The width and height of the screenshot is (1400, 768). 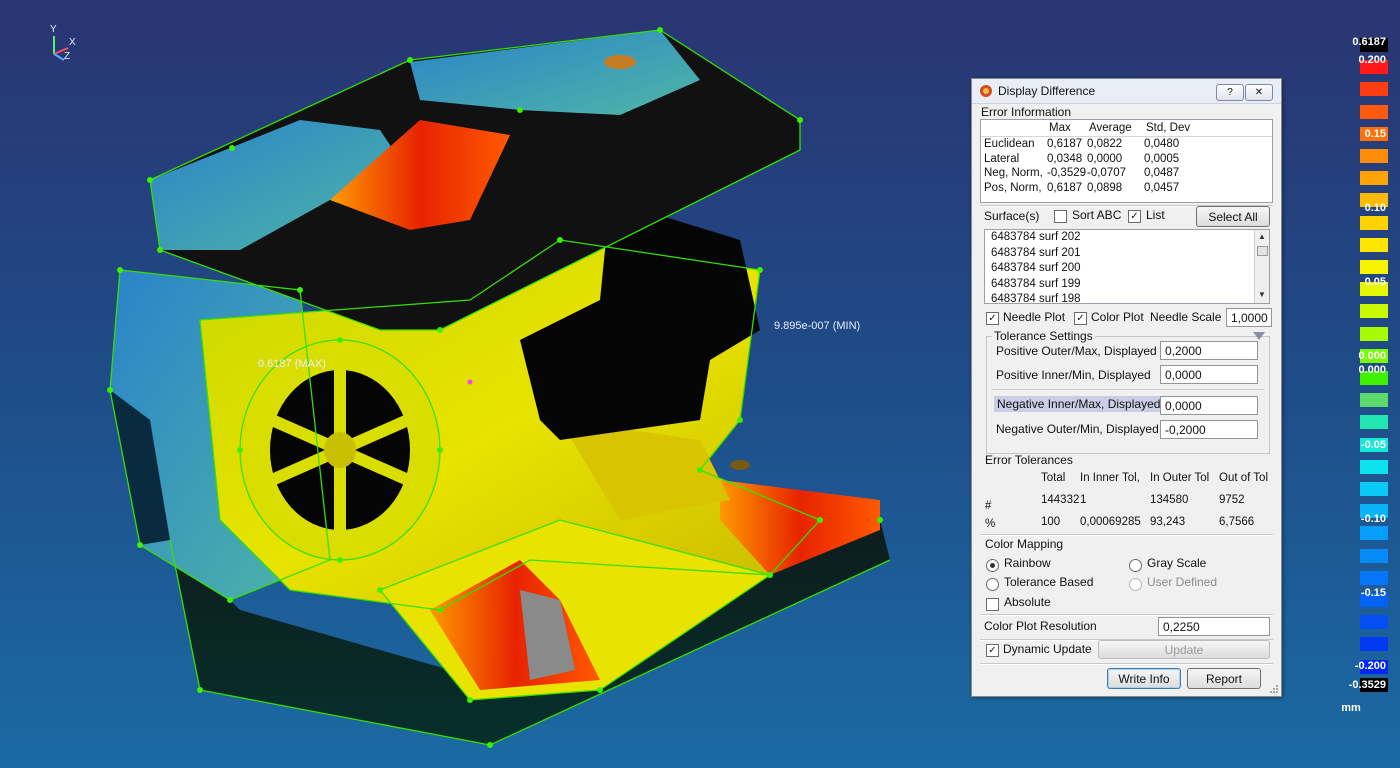 I want to click on sort-abc-checkbox, so click(x=1060, y=216).